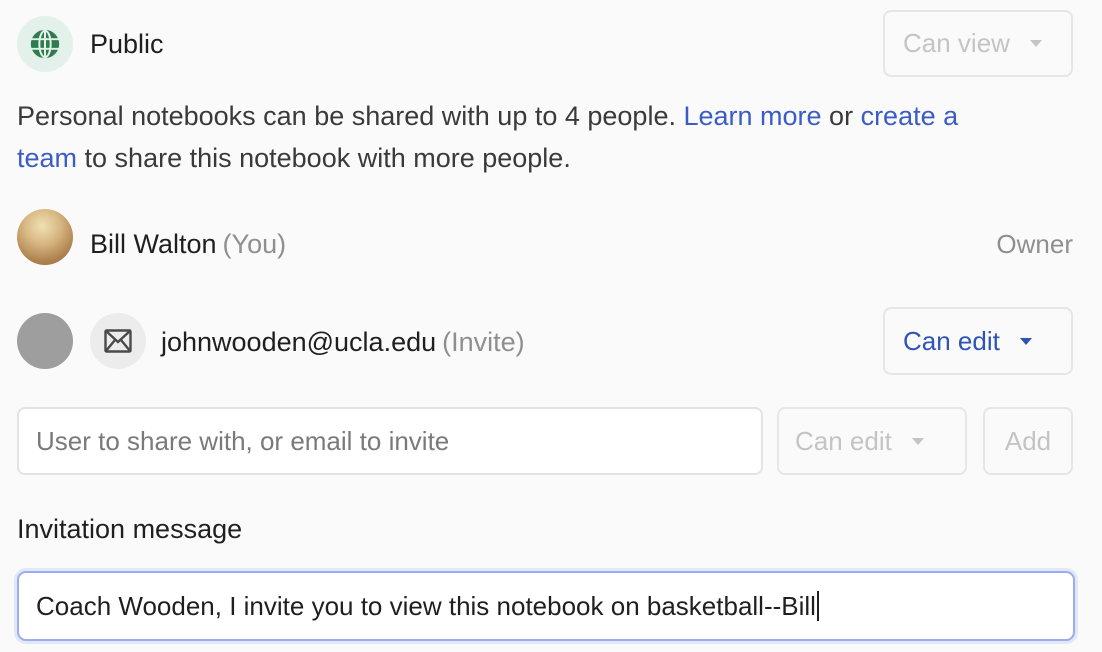 The width and height of the screenshot is (1102, 652). I want to click on invitee-permission-label: Can edit, so click(951, 340).